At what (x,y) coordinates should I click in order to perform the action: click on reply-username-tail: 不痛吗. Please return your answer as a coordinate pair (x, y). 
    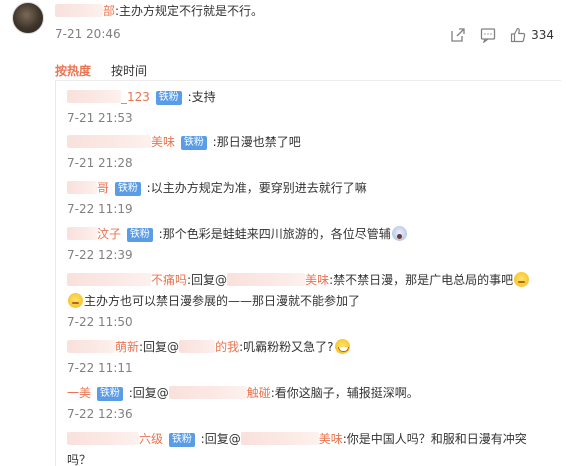
    Looking at the image, I should click on (169, 280).